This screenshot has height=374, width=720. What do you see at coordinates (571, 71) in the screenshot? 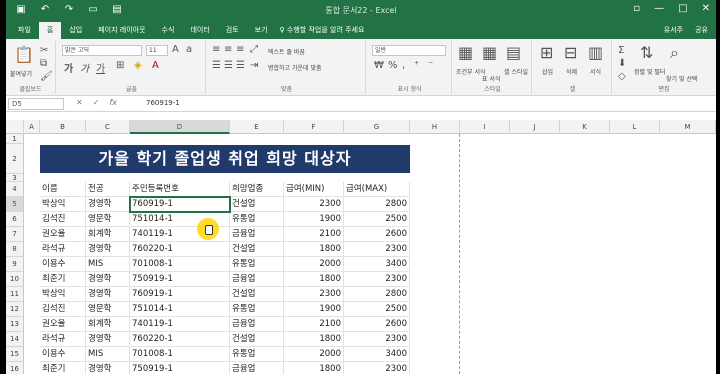
I see `delete-button: 삭제` at bounding box center [571, 71].